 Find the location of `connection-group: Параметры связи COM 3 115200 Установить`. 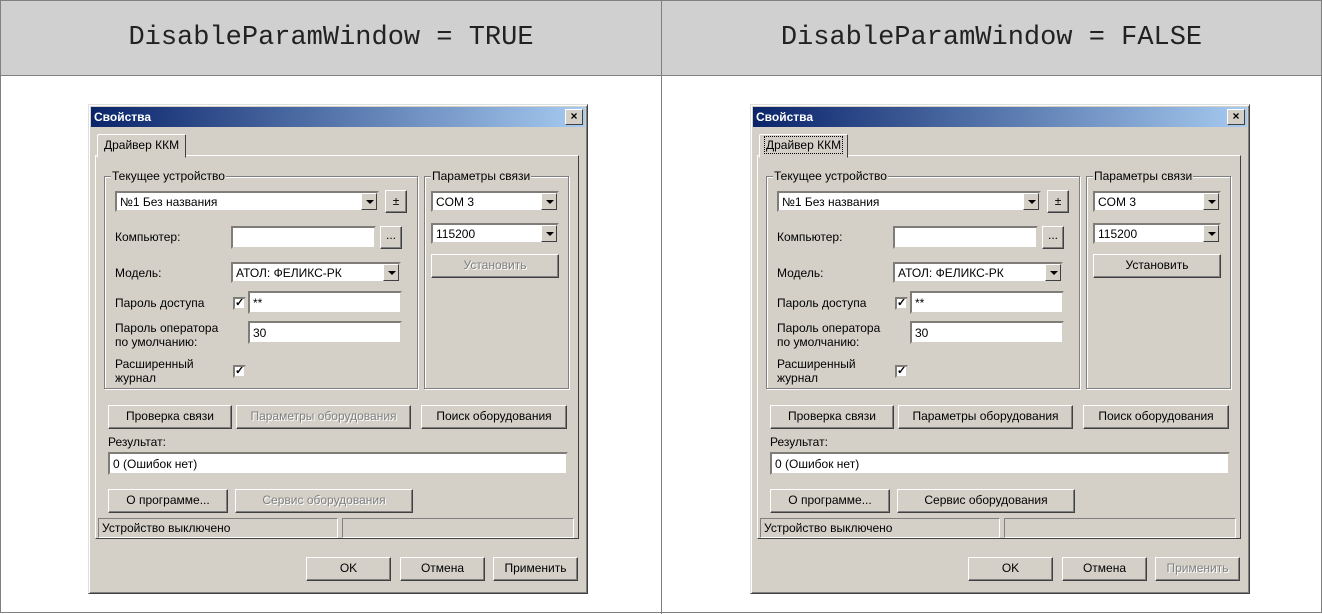

connection-group: Параметры связи COM 3 115200 Установить is located at coordinates (496, 279).